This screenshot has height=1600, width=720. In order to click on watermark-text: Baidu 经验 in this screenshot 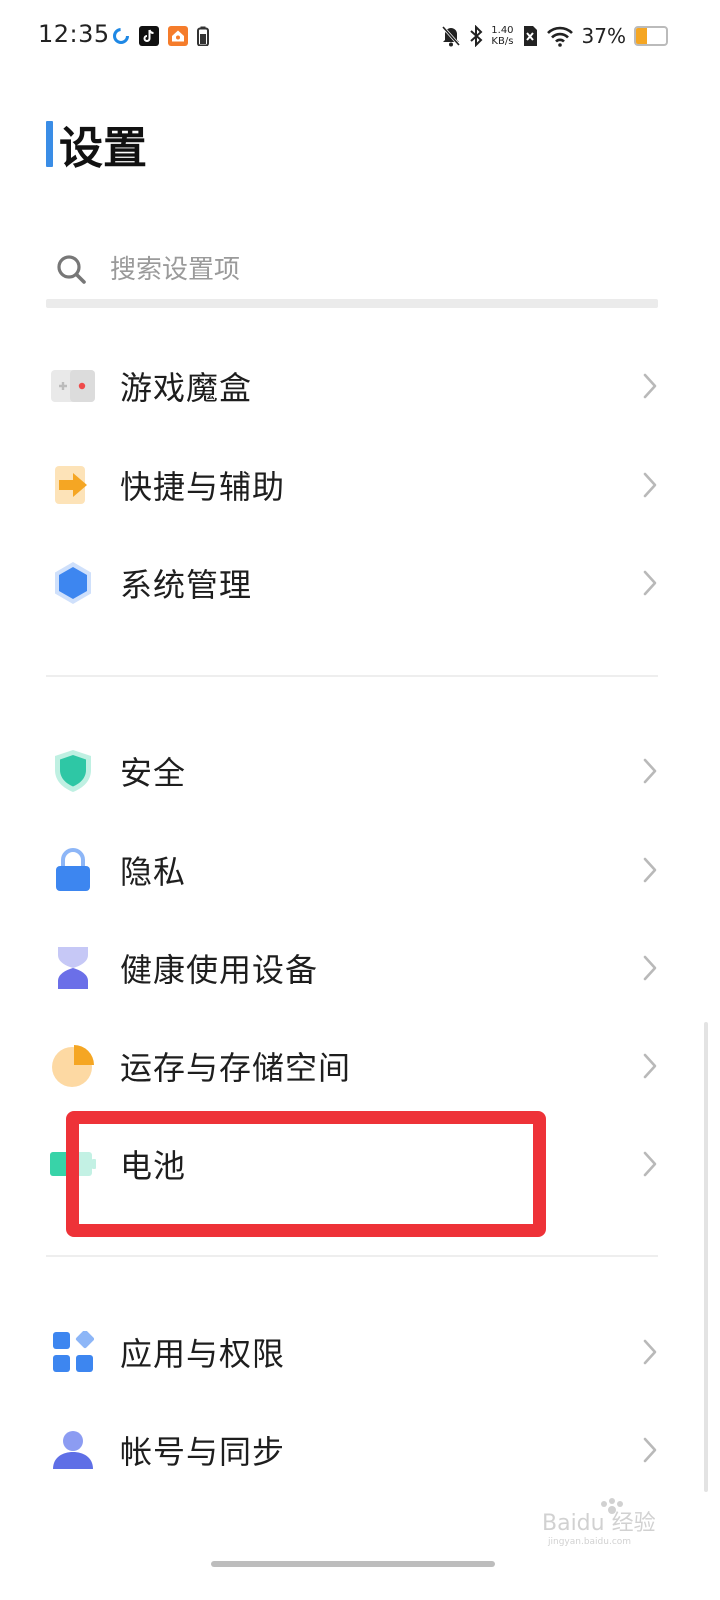, I will do `click(599, 1523)`.